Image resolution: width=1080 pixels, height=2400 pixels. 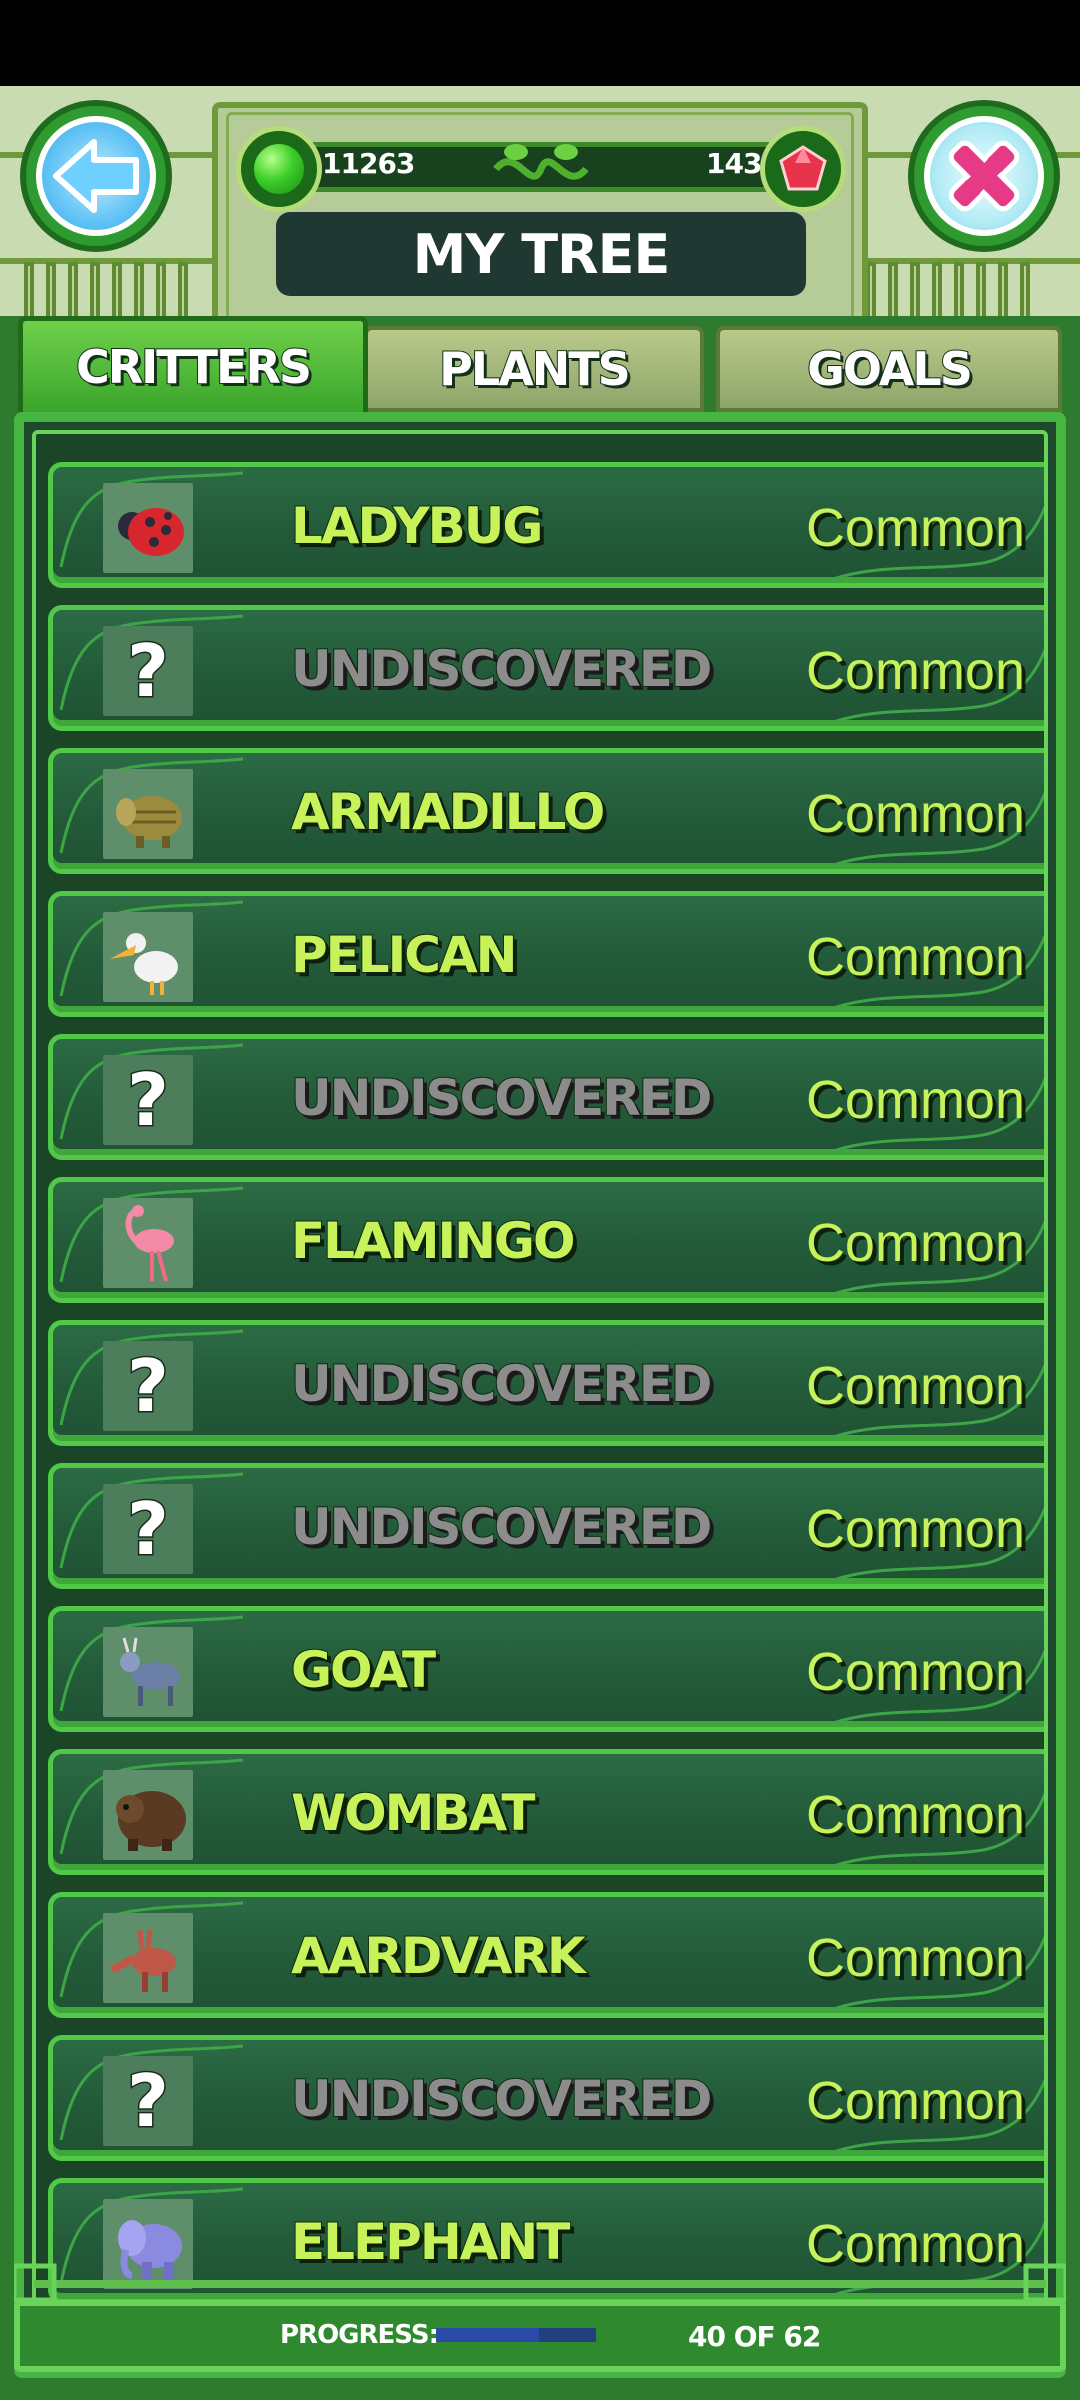 What do you see at coordinates (540, 43) in the screenshot?
I see `status-bar` at bounding box center [540, 43].